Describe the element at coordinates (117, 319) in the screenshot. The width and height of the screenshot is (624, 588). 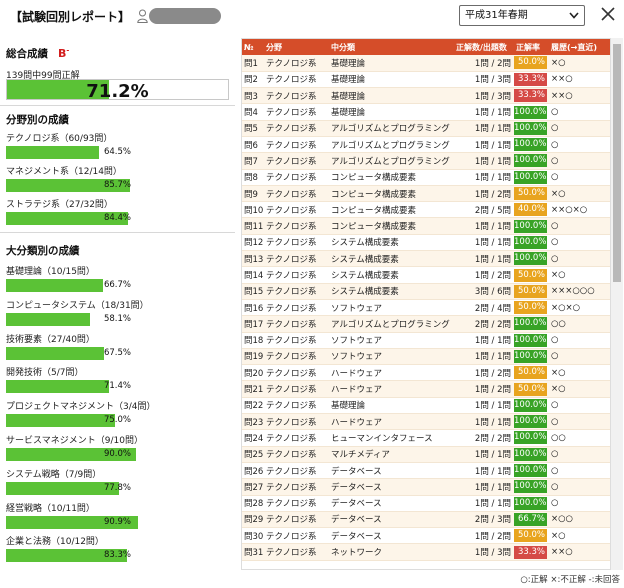
I see `score-bar: 58.1%` at that location.